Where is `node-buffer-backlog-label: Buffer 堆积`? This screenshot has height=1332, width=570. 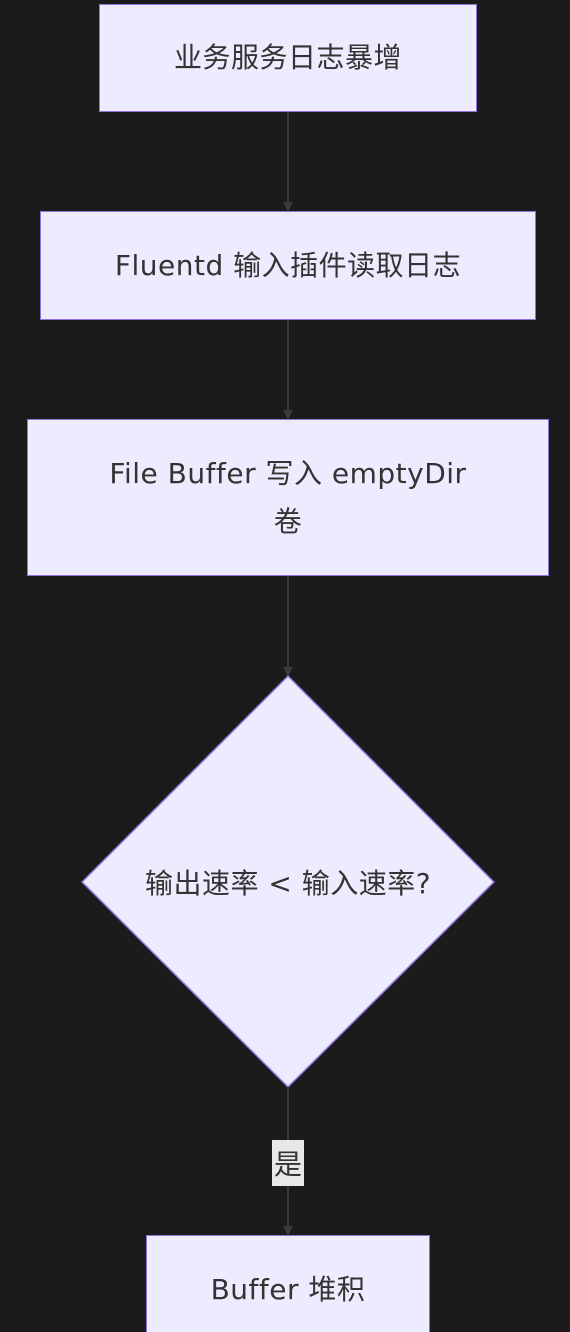 node-buffer-backlog-label: Buffer 堆积 is located at coordinates (288, 1289).